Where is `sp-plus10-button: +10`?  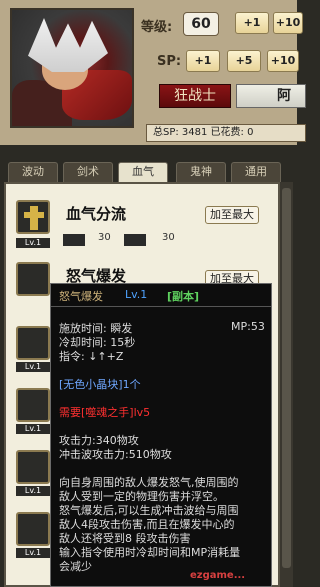
sp-plus10-button: +10 is located at coordinates (283, 61).